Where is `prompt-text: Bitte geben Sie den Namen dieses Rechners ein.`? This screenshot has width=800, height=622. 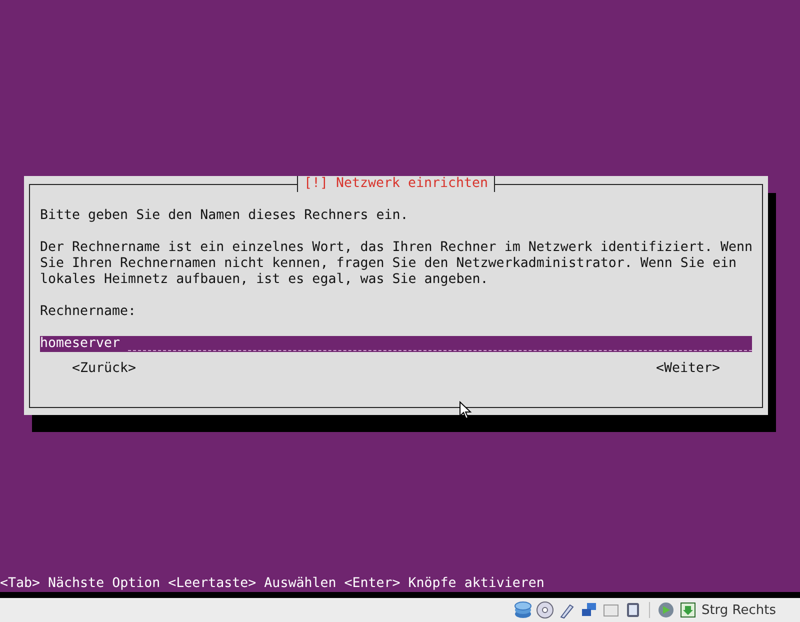
prompt-text: Bitte geben Sie den Namen dieses Rechners ein. is located at coordinates (225, 216).